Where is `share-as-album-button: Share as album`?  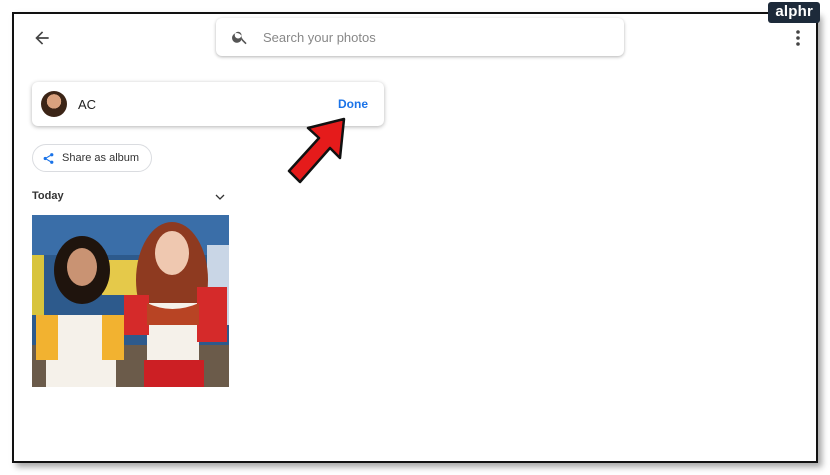
share-as-album-button: Share as album is located at coordinates (92, 158).